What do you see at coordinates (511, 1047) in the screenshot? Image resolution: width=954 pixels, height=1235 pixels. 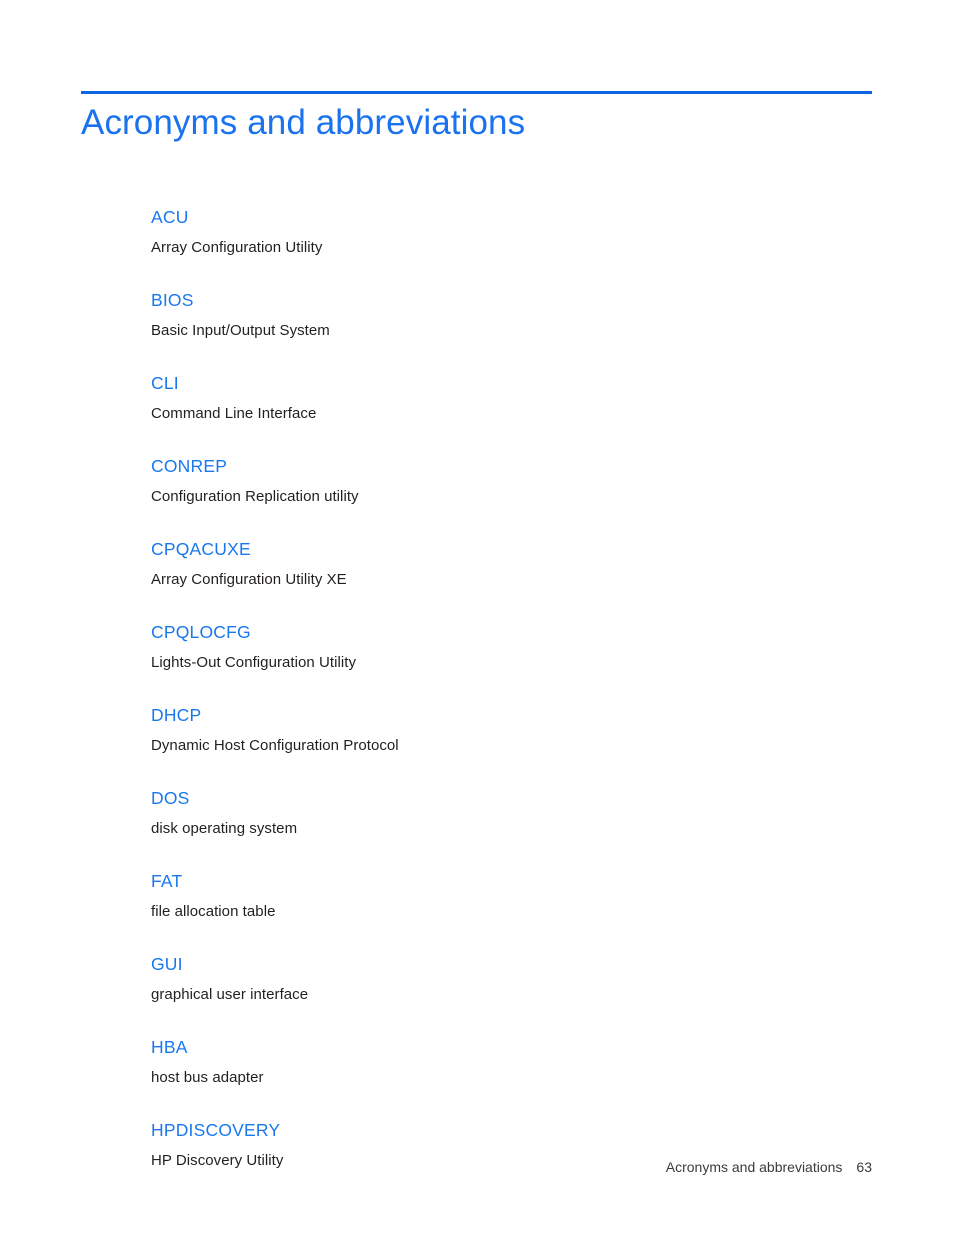 I see `glossary-term: HBA` at bounding box center [511, 1047].